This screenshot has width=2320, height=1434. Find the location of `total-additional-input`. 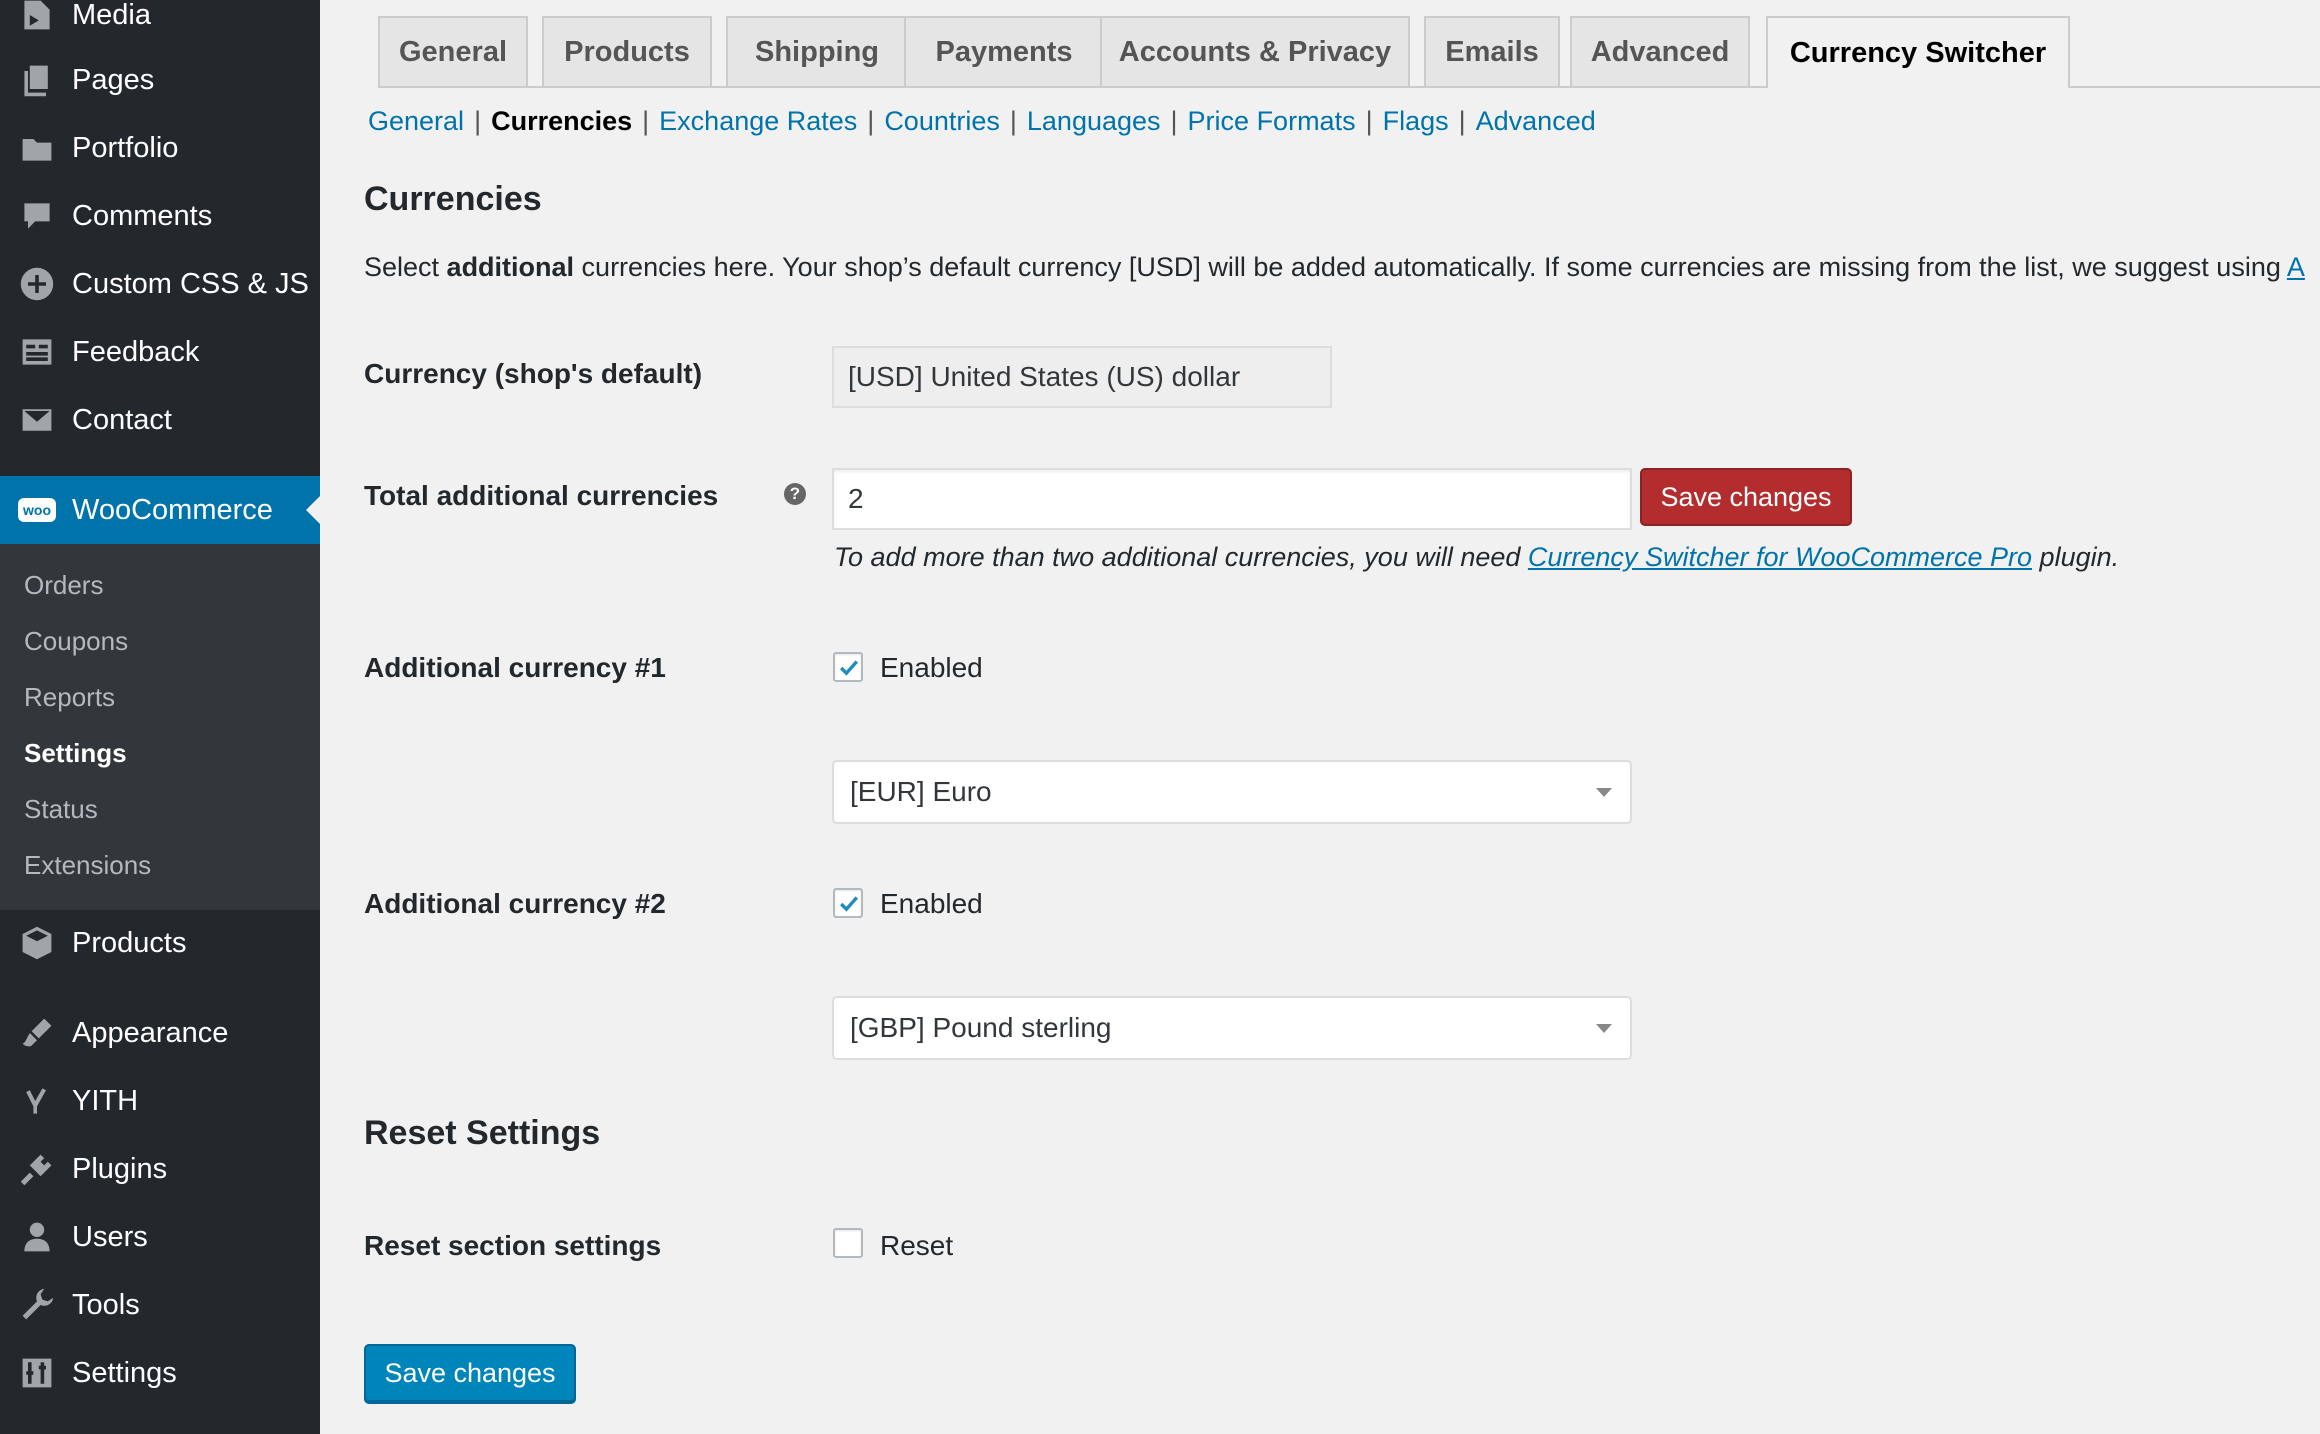

total-additional-input is located at coordinates (1232, 499).